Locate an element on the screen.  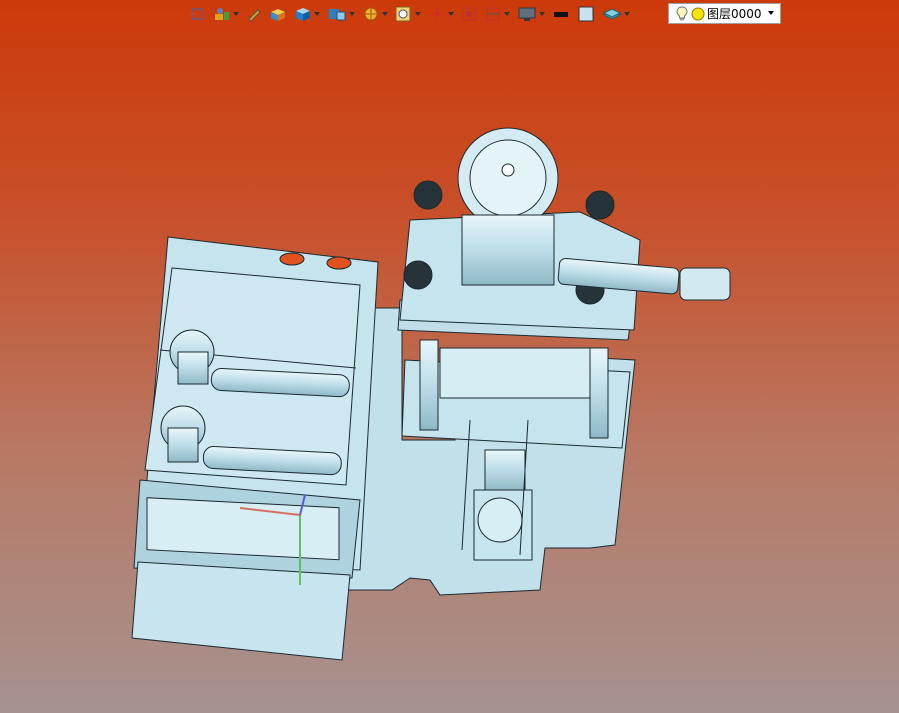
layer-style-button is located at coordinates (616, 14).